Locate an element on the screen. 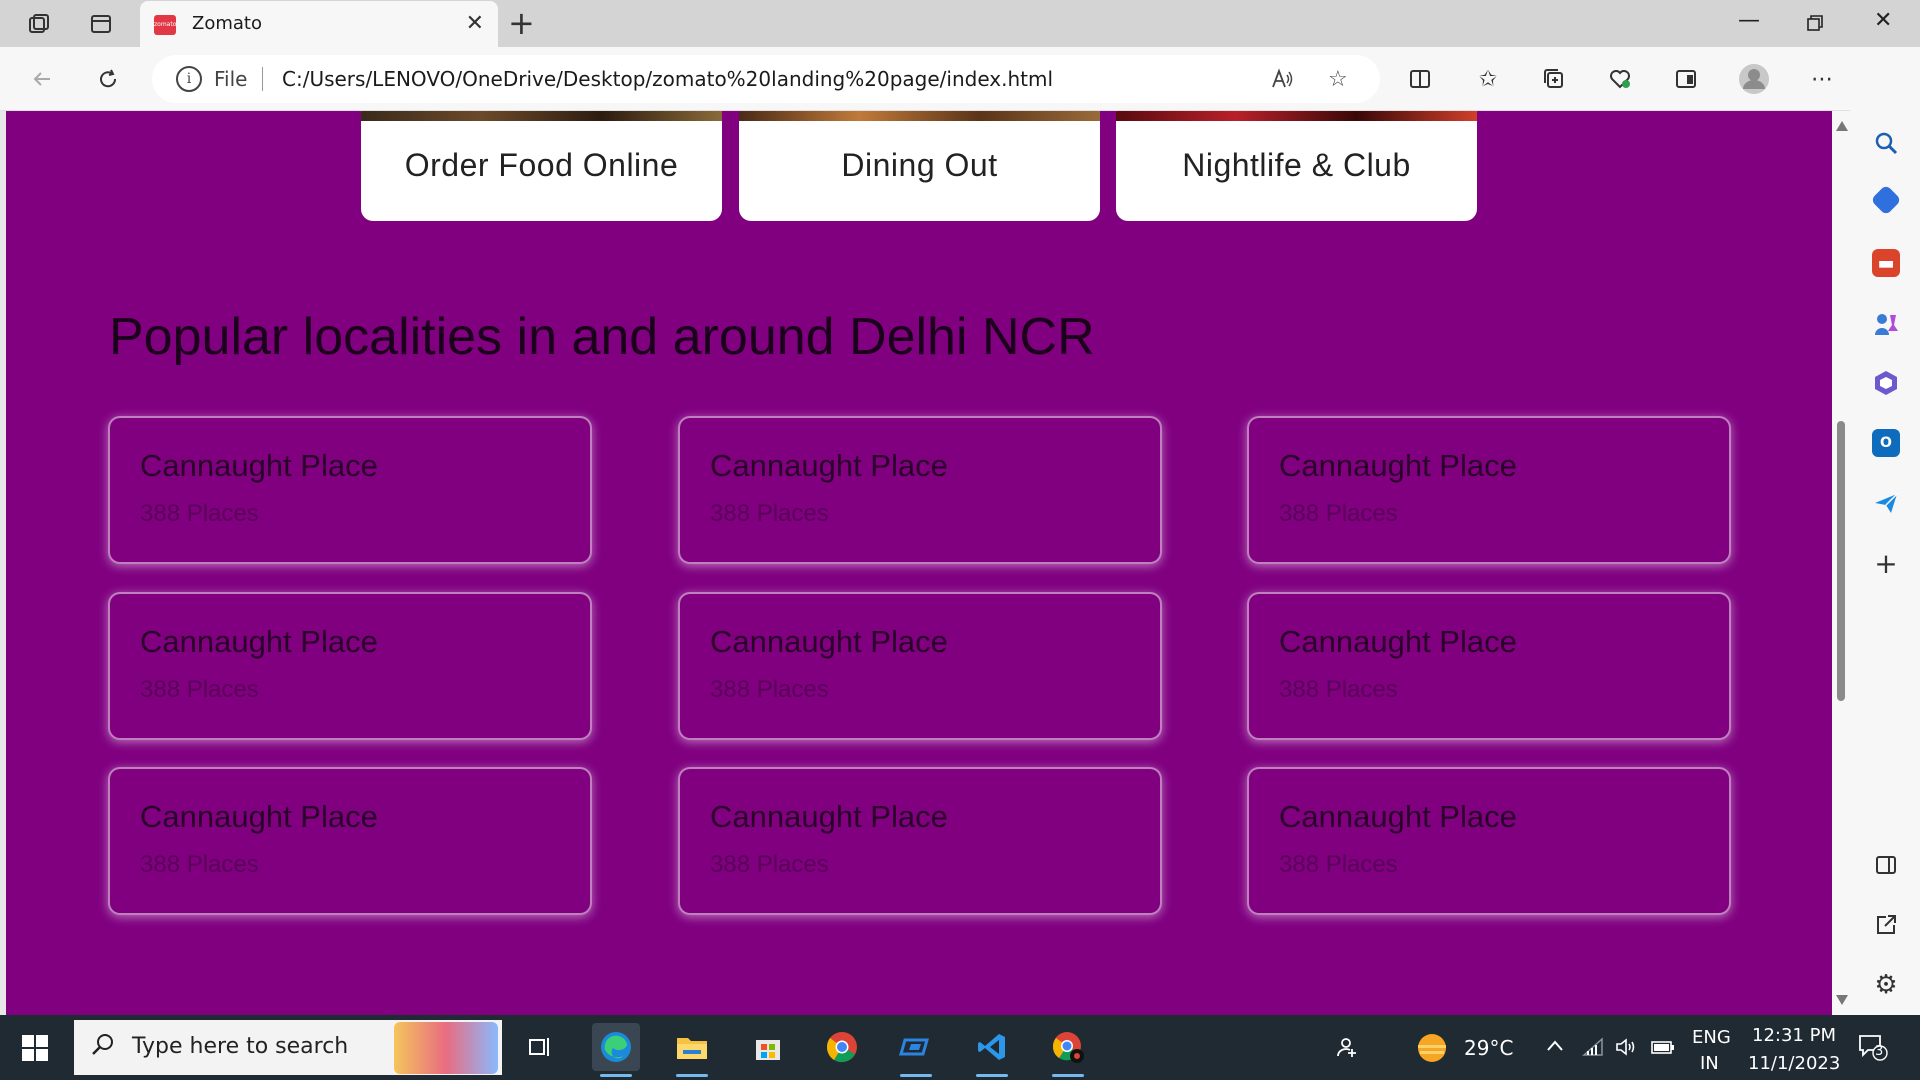  windows-logo-icon is located at coordinates (35, 1048).